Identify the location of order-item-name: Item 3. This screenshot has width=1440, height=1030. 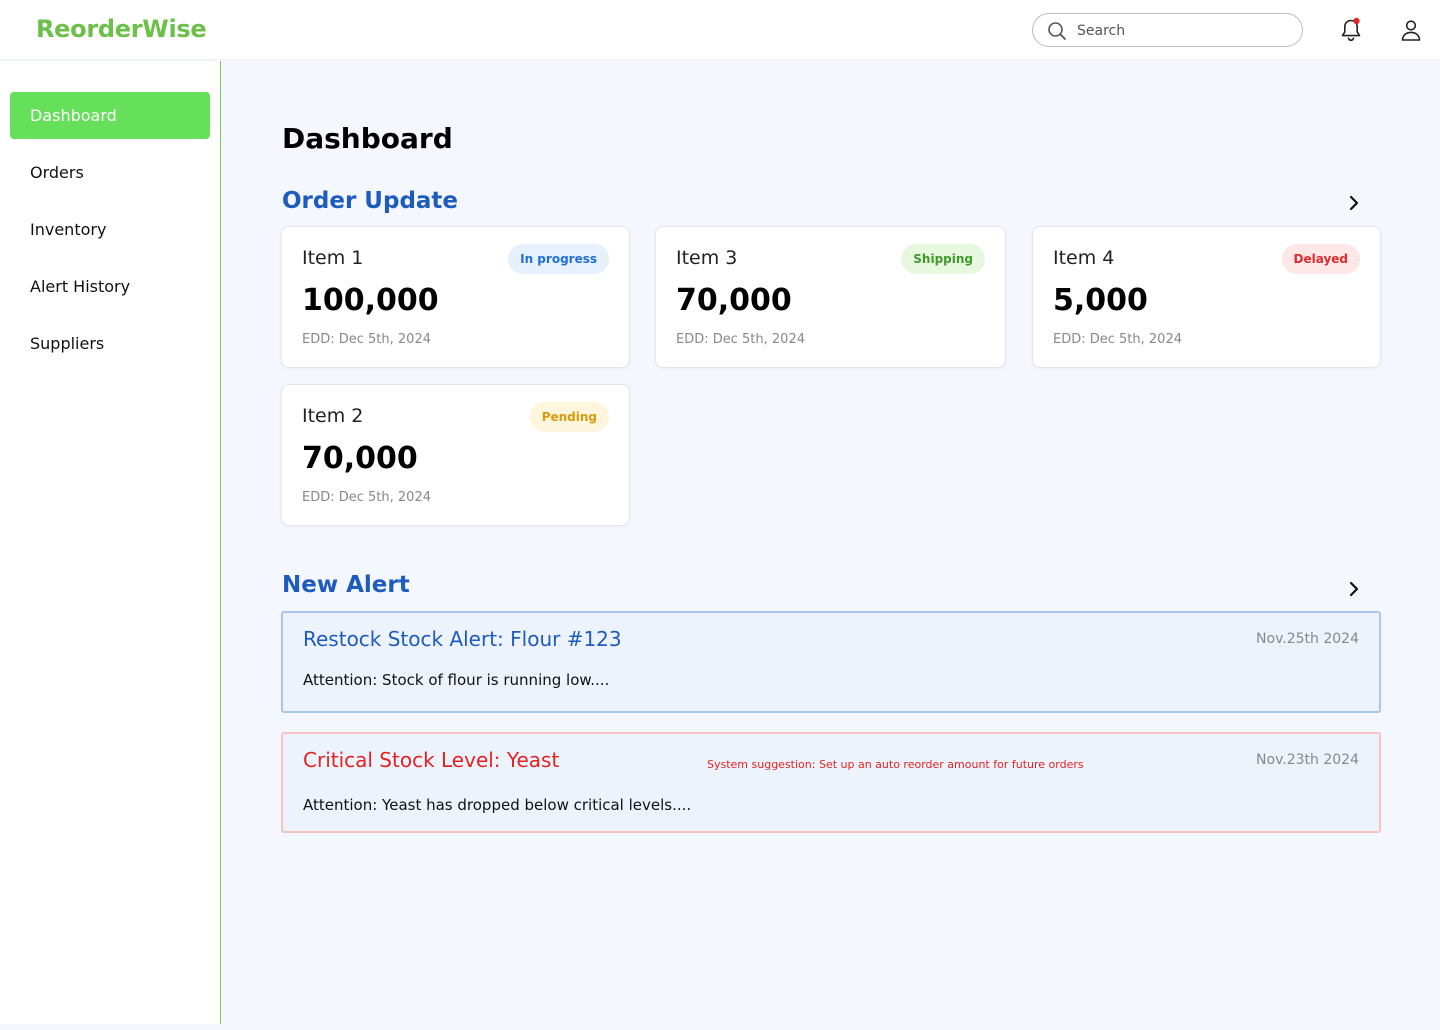
(707, 258).